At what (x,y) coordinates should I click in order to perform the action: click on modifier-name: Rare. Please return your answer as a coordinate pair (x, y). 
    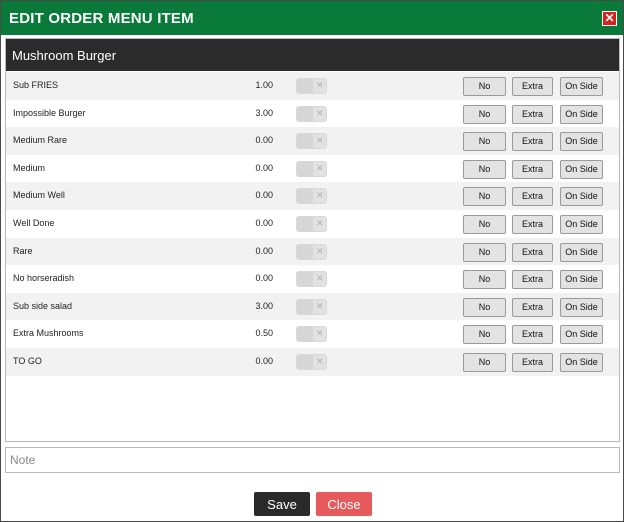
    Looking at the image, I should click on (23, 250).